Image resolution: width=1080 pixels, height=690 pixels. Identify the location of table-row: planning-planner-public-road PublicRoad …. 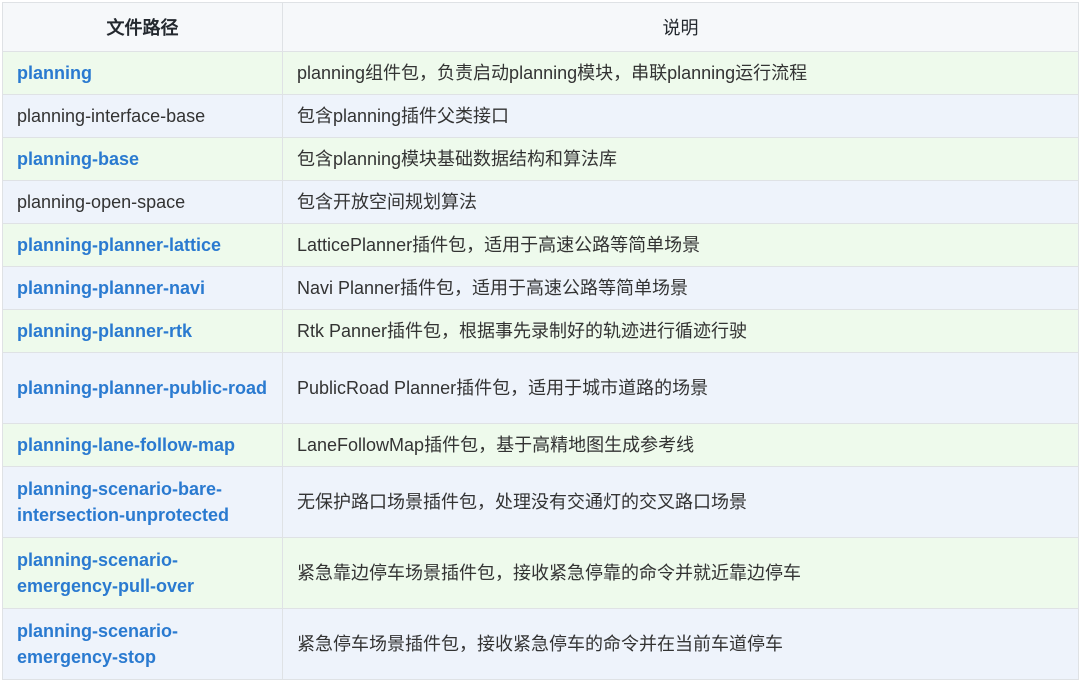
(540, 388).